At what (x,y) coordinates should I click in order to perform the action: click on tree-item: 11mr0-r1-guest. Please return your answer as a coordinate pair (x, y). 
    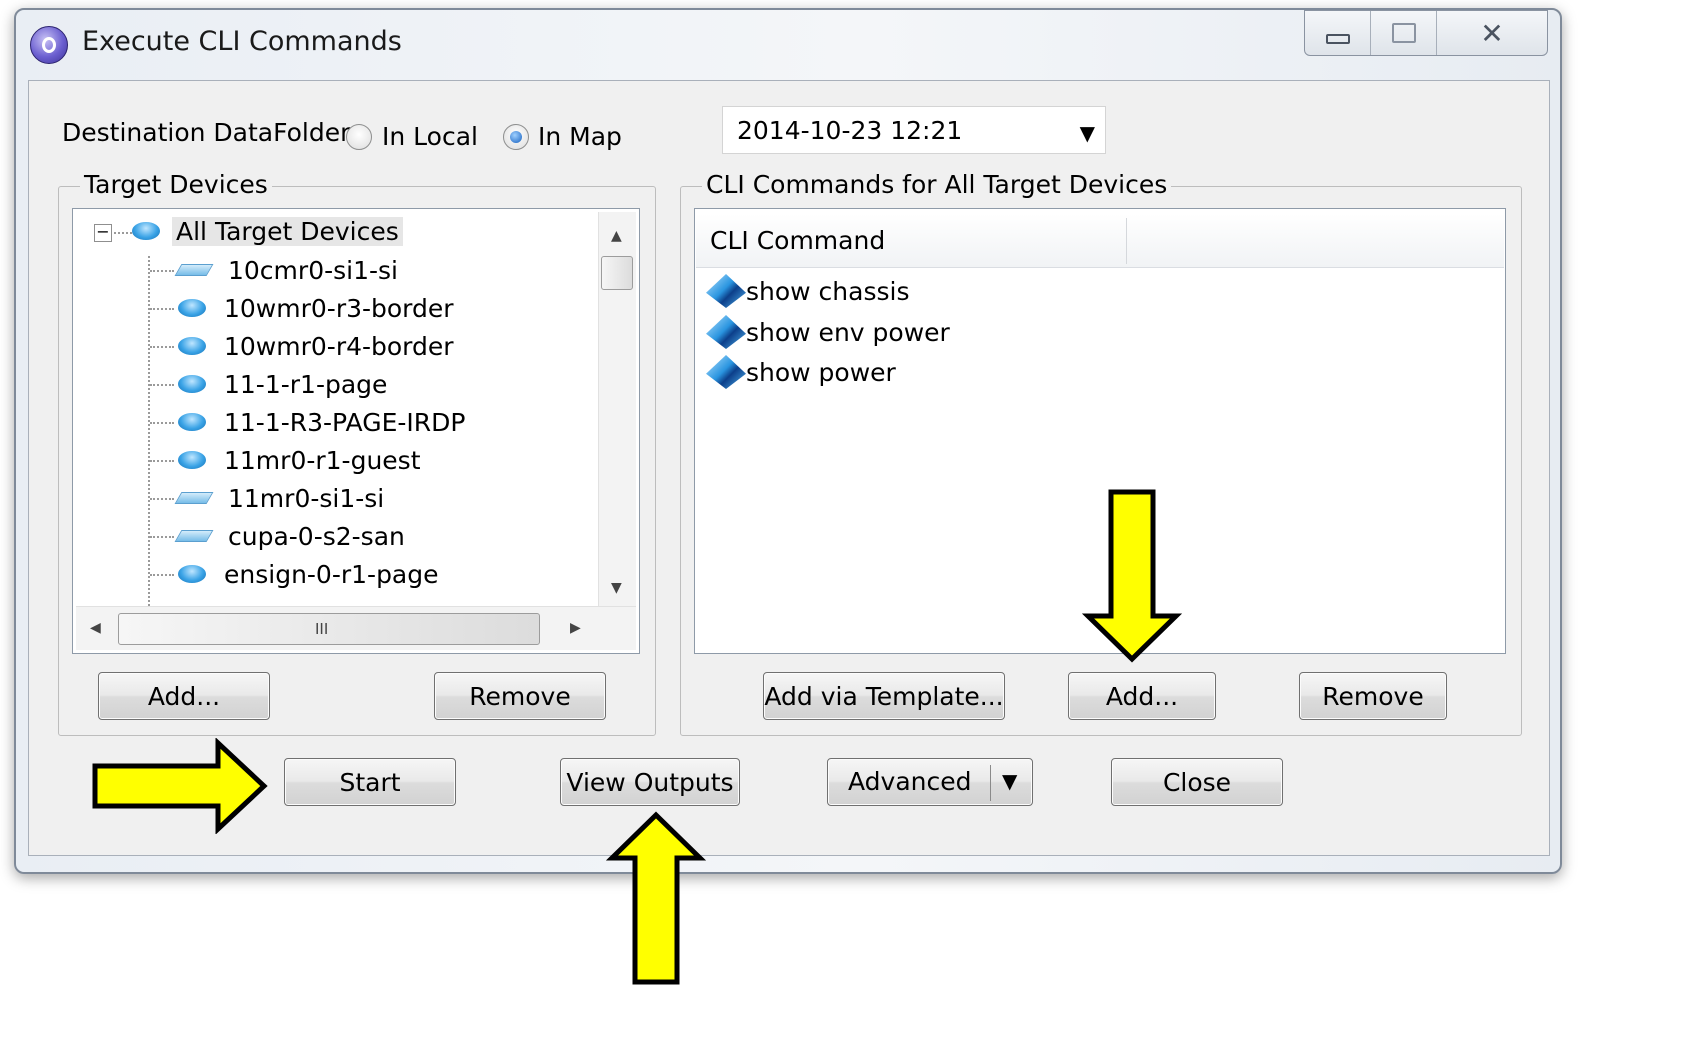
    Looking at the image, I should click on (299, 460).